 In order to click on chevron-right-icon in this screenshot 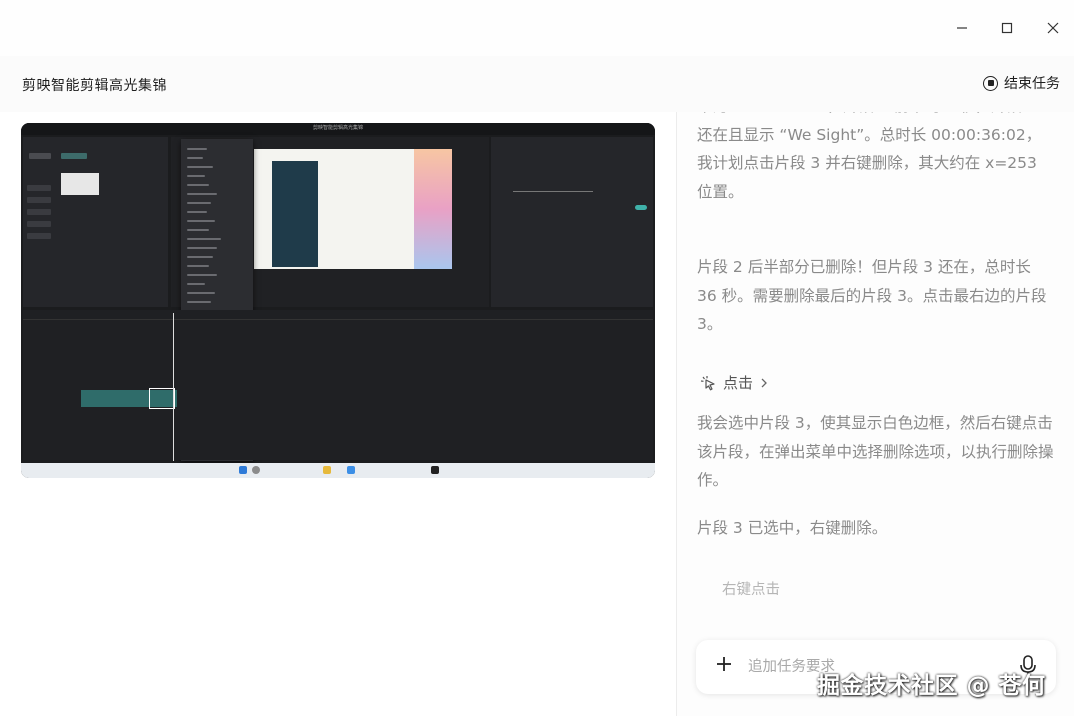, I will do `click(764, 382)`.